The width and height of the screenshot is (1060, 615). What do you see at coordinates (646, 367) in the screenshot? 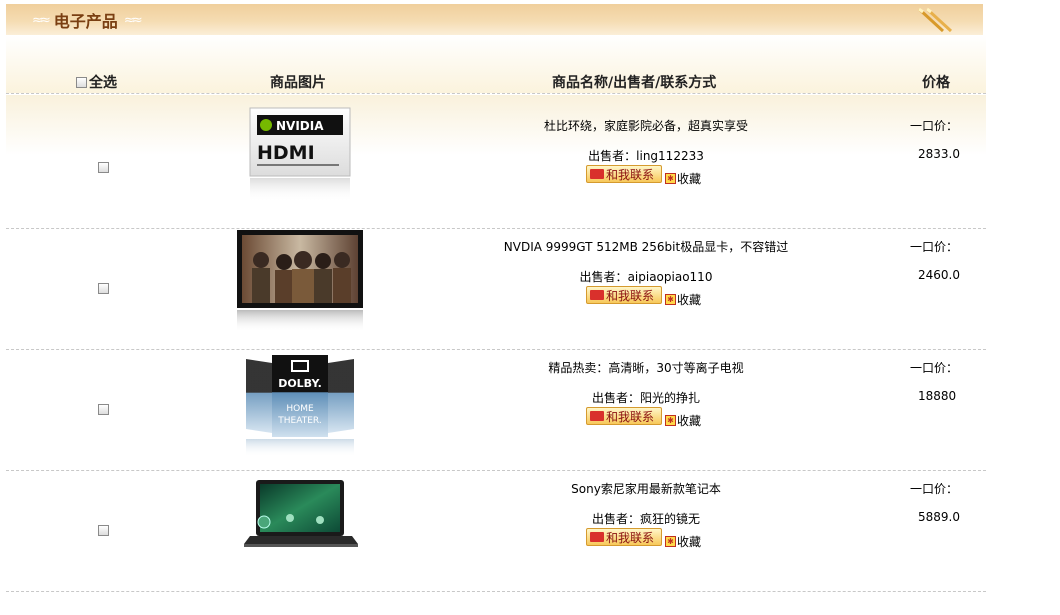
I see `product-name: 精品热卖：高清晰，30寸等离子电视` at bounding box center [646, 367].